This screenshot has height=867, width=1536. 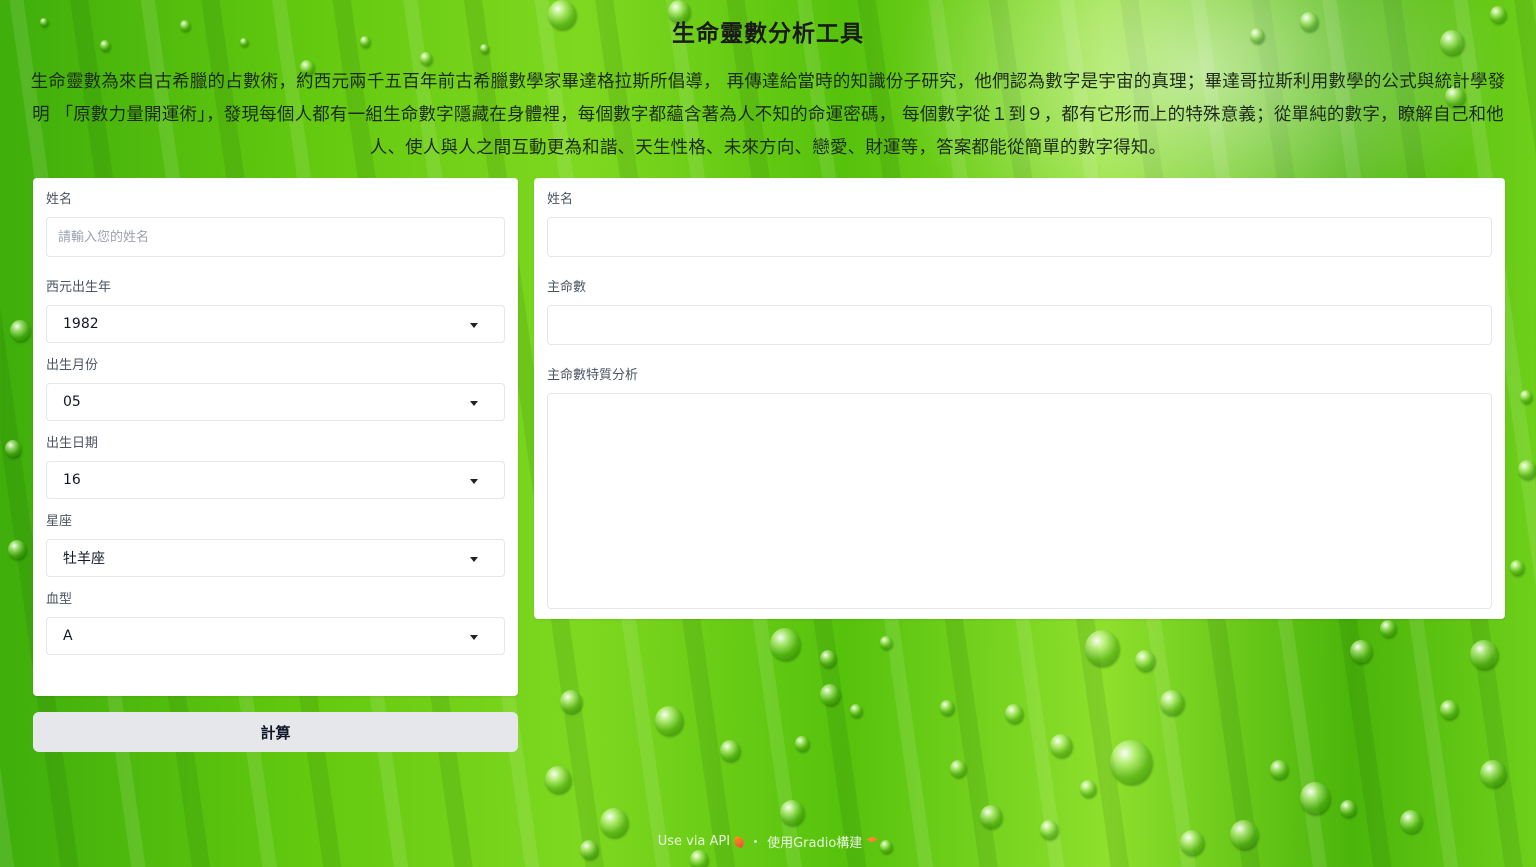 I want to click on name-label: 姓名, so click(x=59, y=199).